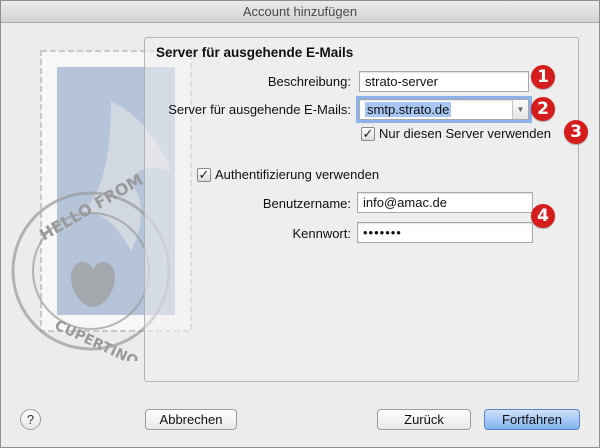  What do you see at coordinates (576, 132) in the screenshot?
I see `marker-3: 3` at bounding box center [576, 132].